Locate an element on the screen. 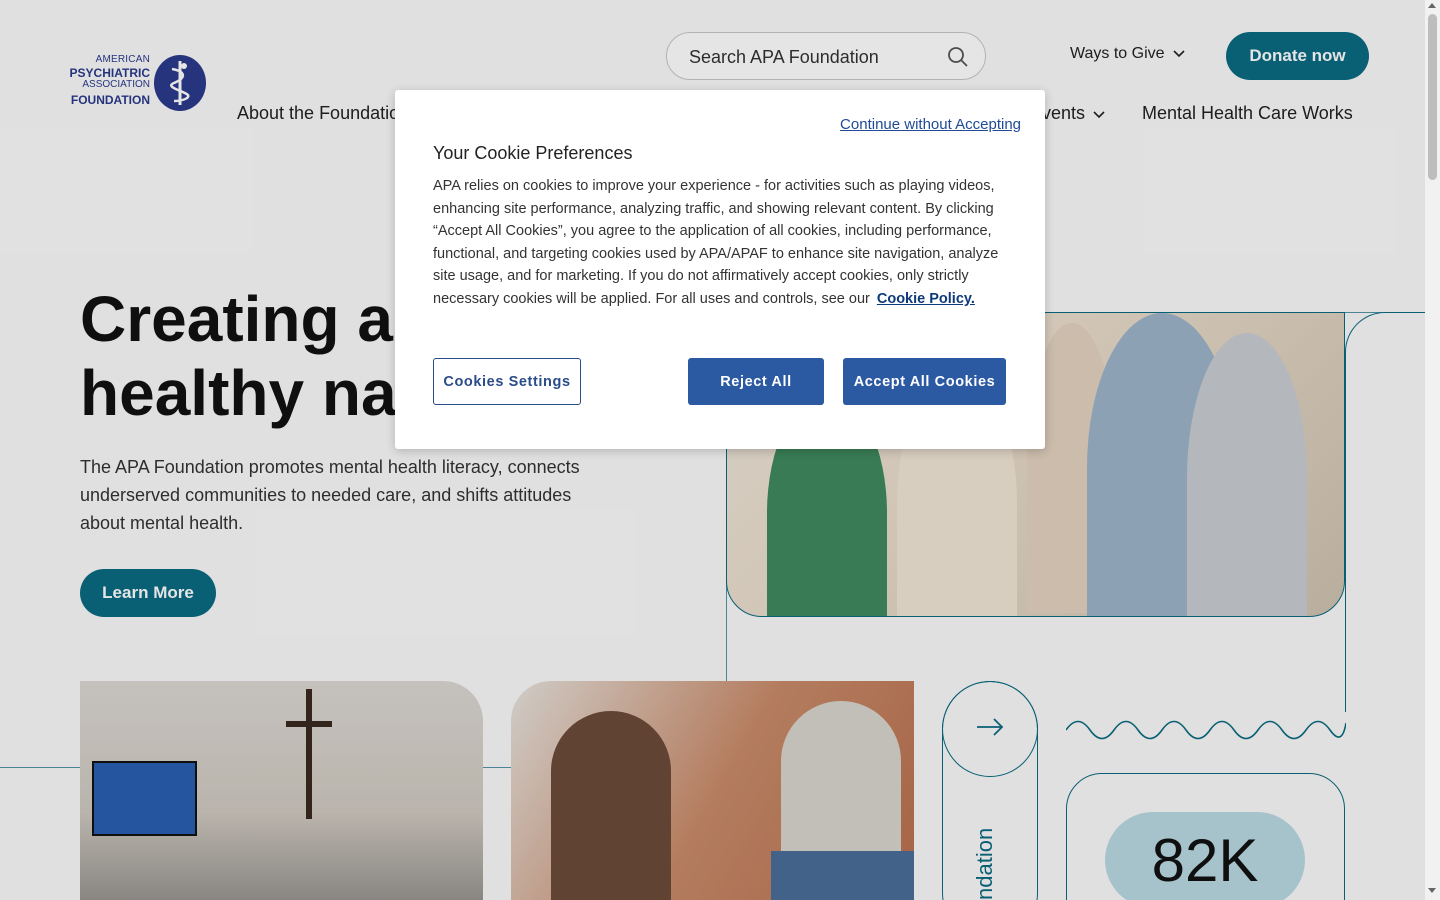 This screenshot has width=1440, height=900. scroll-down-icon is located at coordinates (1432, 890).